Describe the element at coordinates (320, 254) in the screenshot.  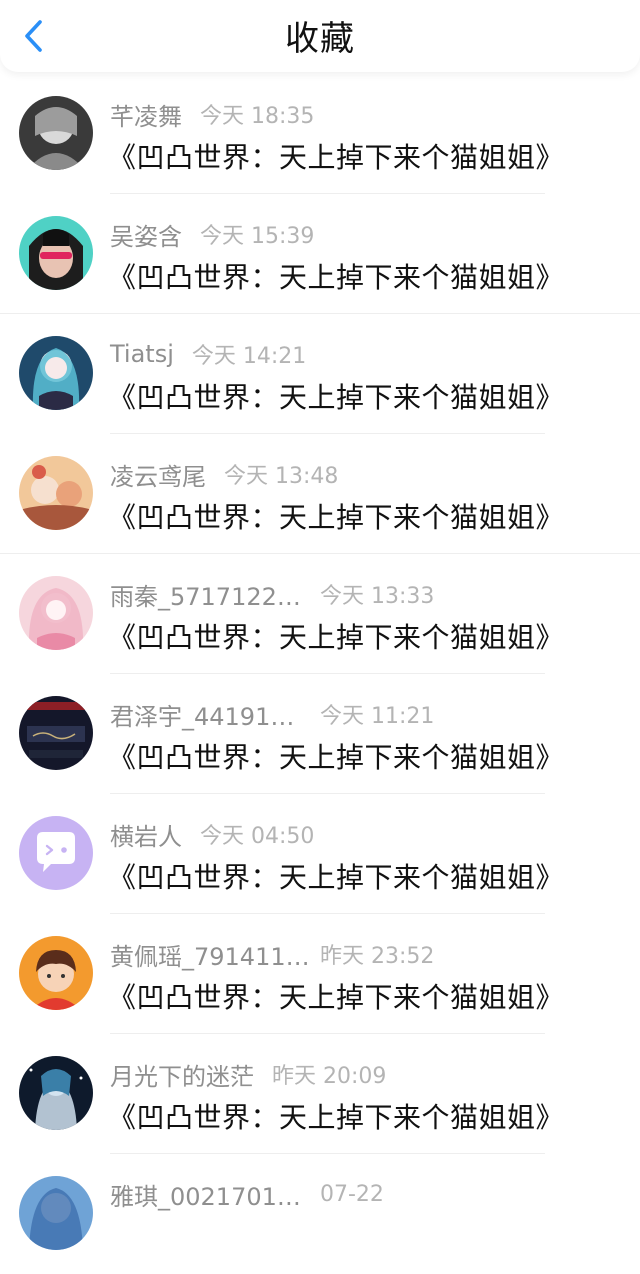
I see `list-item: 吴姿含 今天 15:39 《凹凸世界：天上掉下来个猫姐姐》` at that location.